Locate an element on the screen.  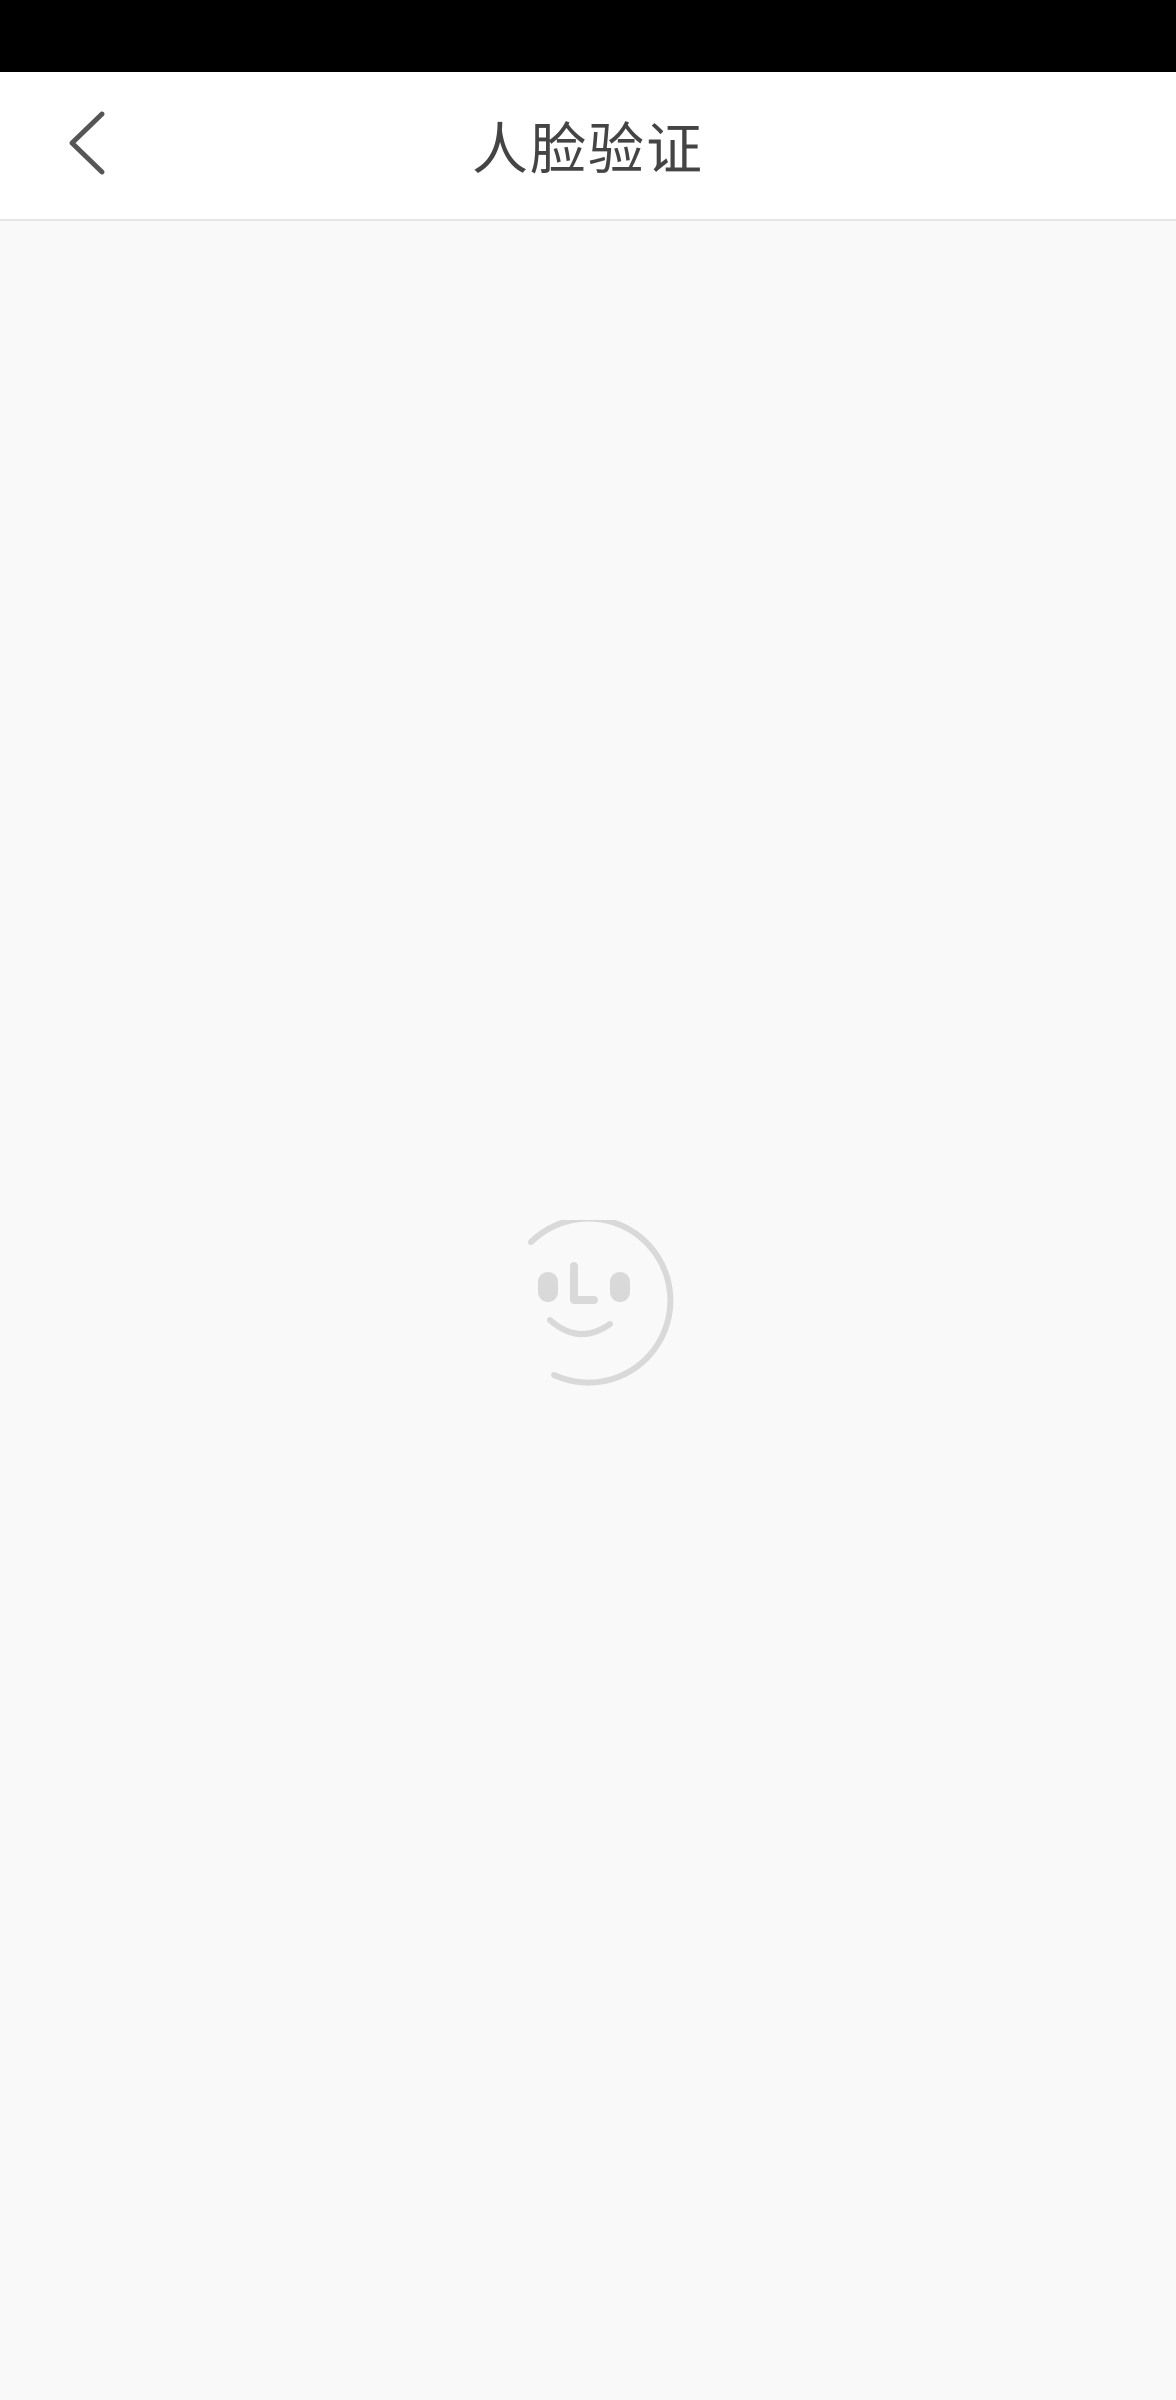
navigation-bar: 人脸验证 is located at coordinates (588, 146).